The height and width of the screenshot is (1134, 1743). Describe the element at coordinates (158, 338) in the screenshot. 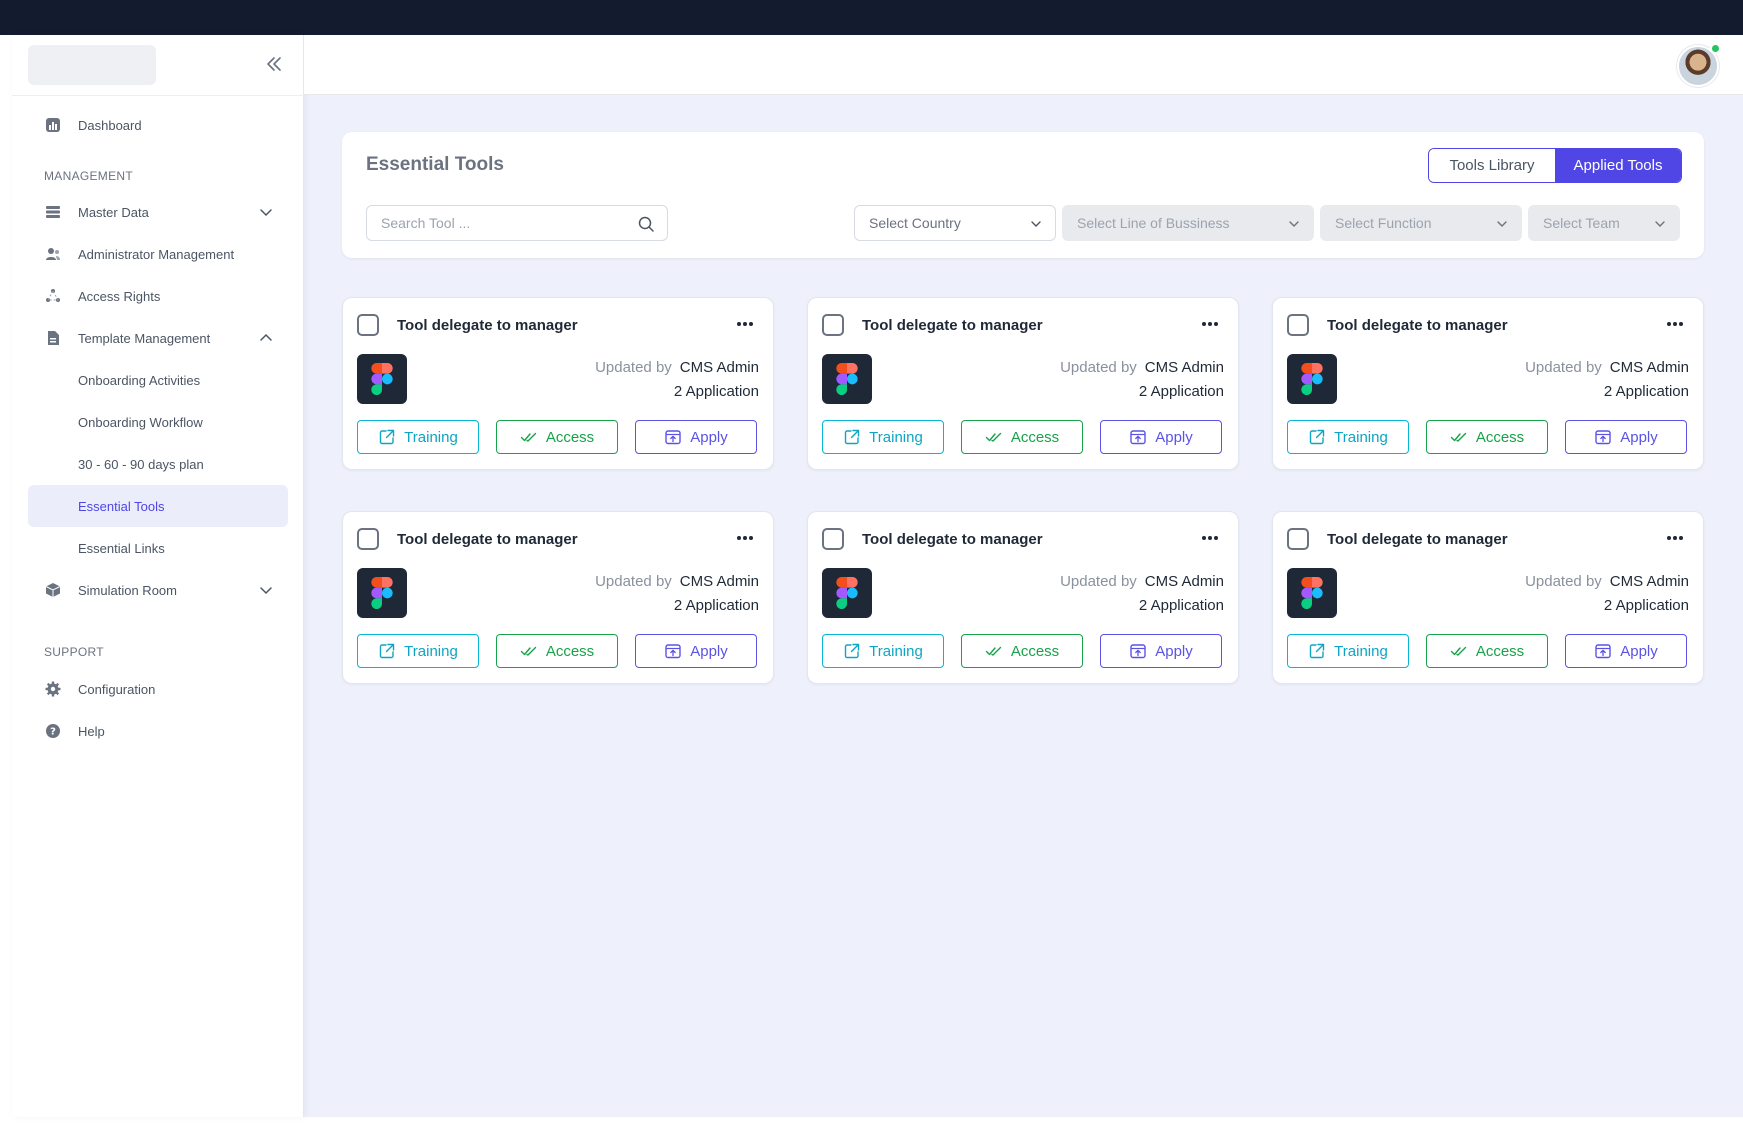

I see `sidebar-item-template-management: Template Management` at that location.